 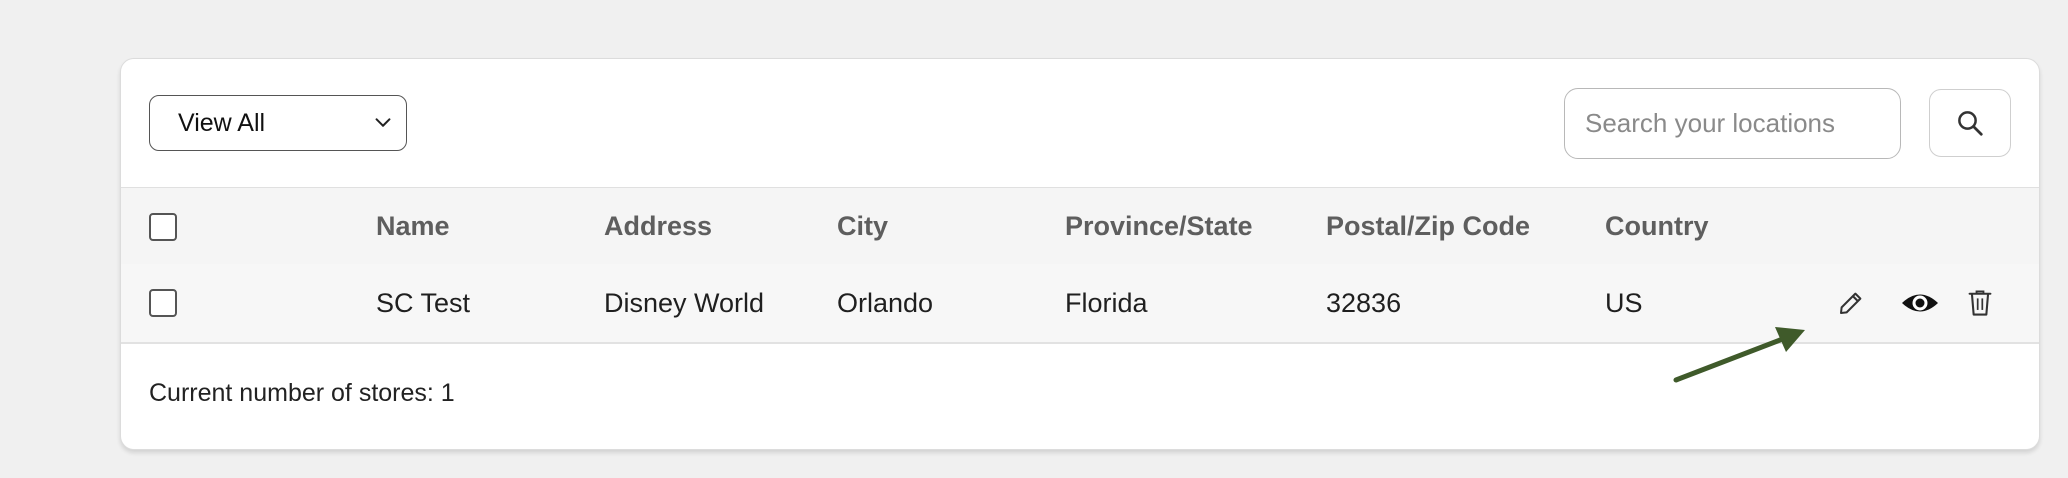 What do you see at coordinates (383, 122) in the screenshot?
I see `chevron-down-icon` at bounding box center [383, 122].